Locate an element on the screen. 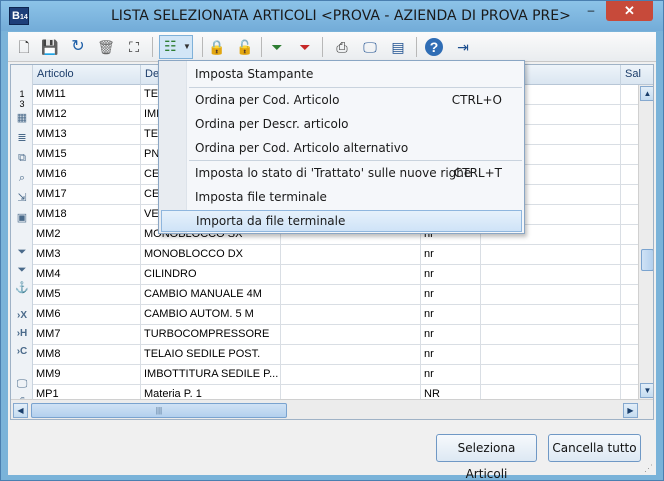 The height and width of the screenshot is (481, 664). table-row: MM7 TURBOCOMPRESSORE nr is located at coordinates (343, 335).